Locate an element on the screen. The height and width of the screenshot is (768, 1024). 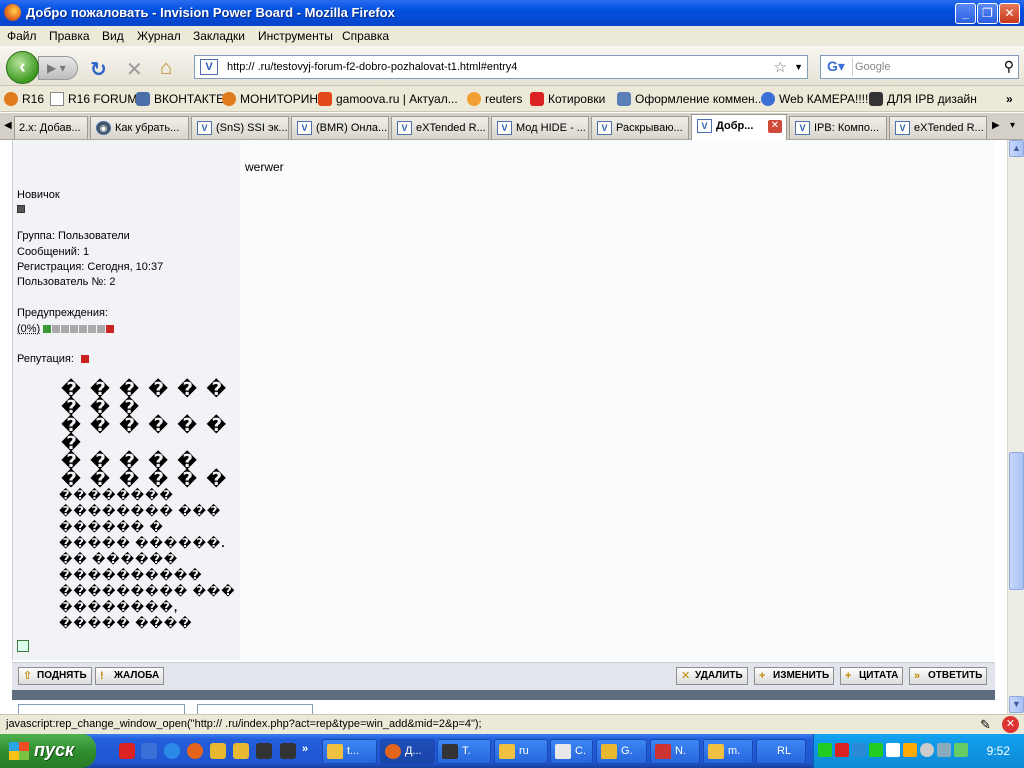
tab-active: V Добр... ✕ is located at coordinates (739, 127).